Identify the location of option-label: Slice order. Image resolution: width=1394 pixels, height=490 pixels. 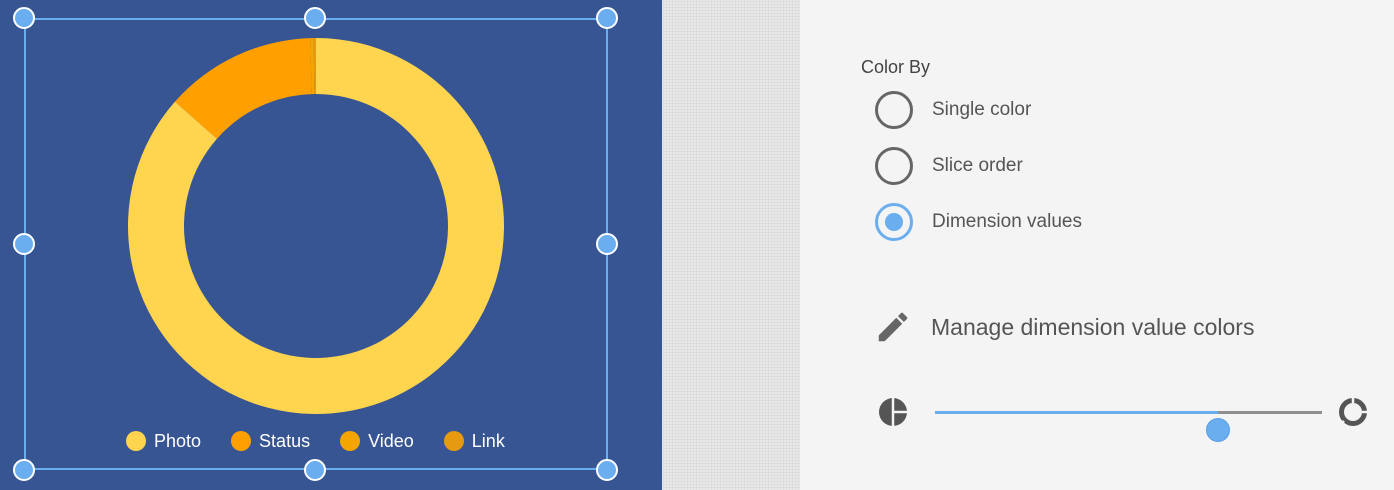
(977, 165).